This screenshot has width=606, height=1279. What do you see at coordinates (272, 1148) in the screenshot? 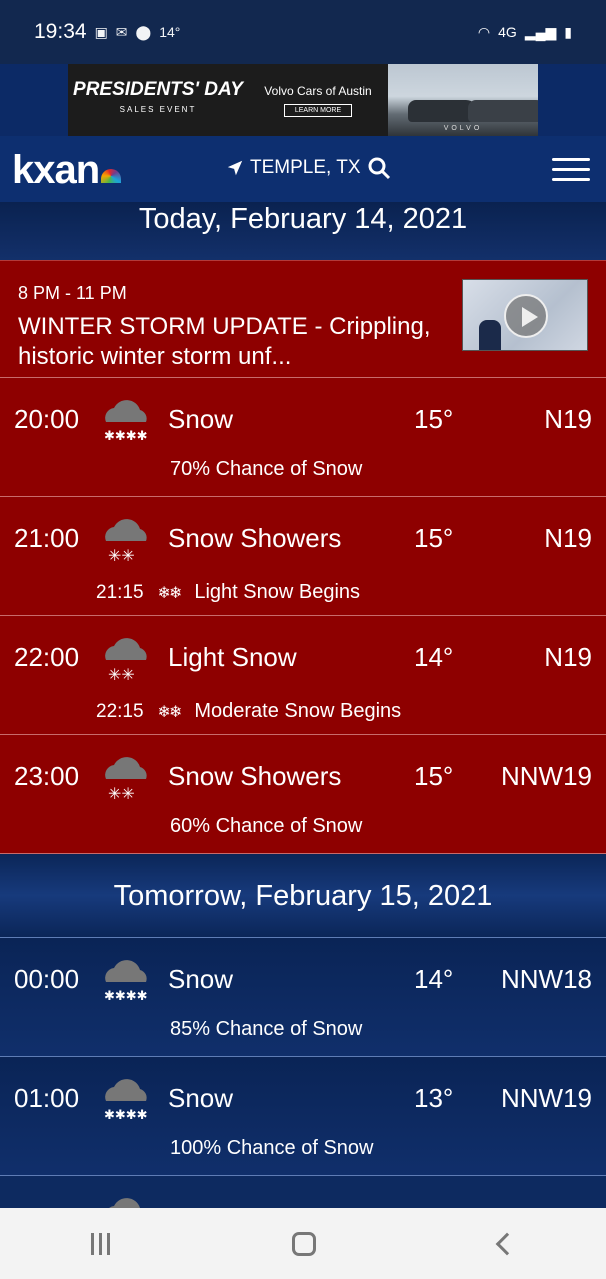
I see `hour-precip-chance: 100% Chance of Snow` at bounding box center [272, 1148].